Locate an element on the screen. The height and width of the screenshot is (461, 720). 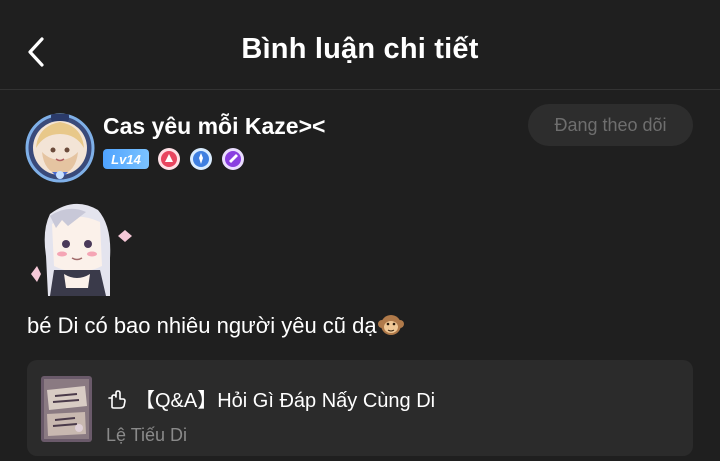
badge-row: Lv14 is located at coordinates (174, 159).